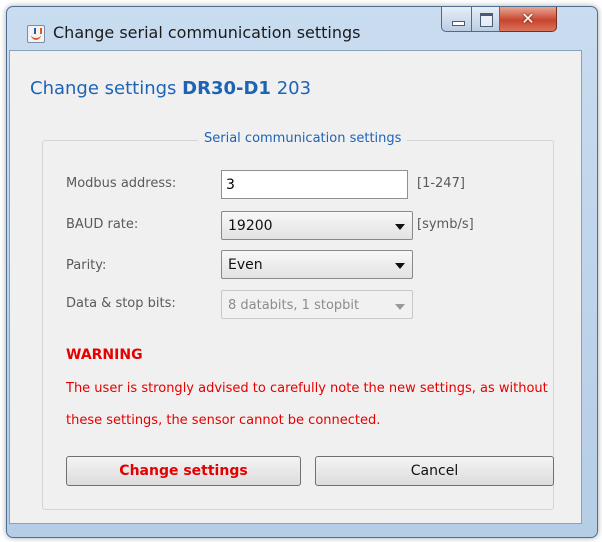 This screenshot has height=542, width=602. I want to click on close-button: ✕, so click(528, 19).